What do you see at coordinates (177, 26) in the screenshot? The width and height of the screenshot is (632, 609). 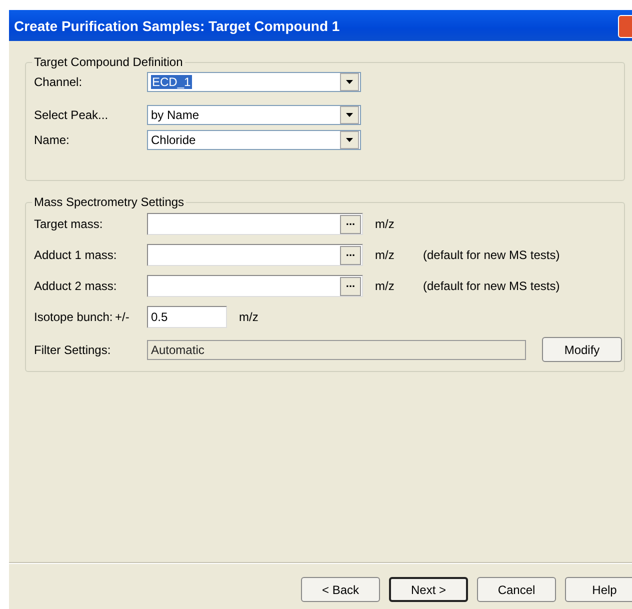 I see `window-title: Create Purification Samples: Target Compound 1` at bounding box center [177, 26].